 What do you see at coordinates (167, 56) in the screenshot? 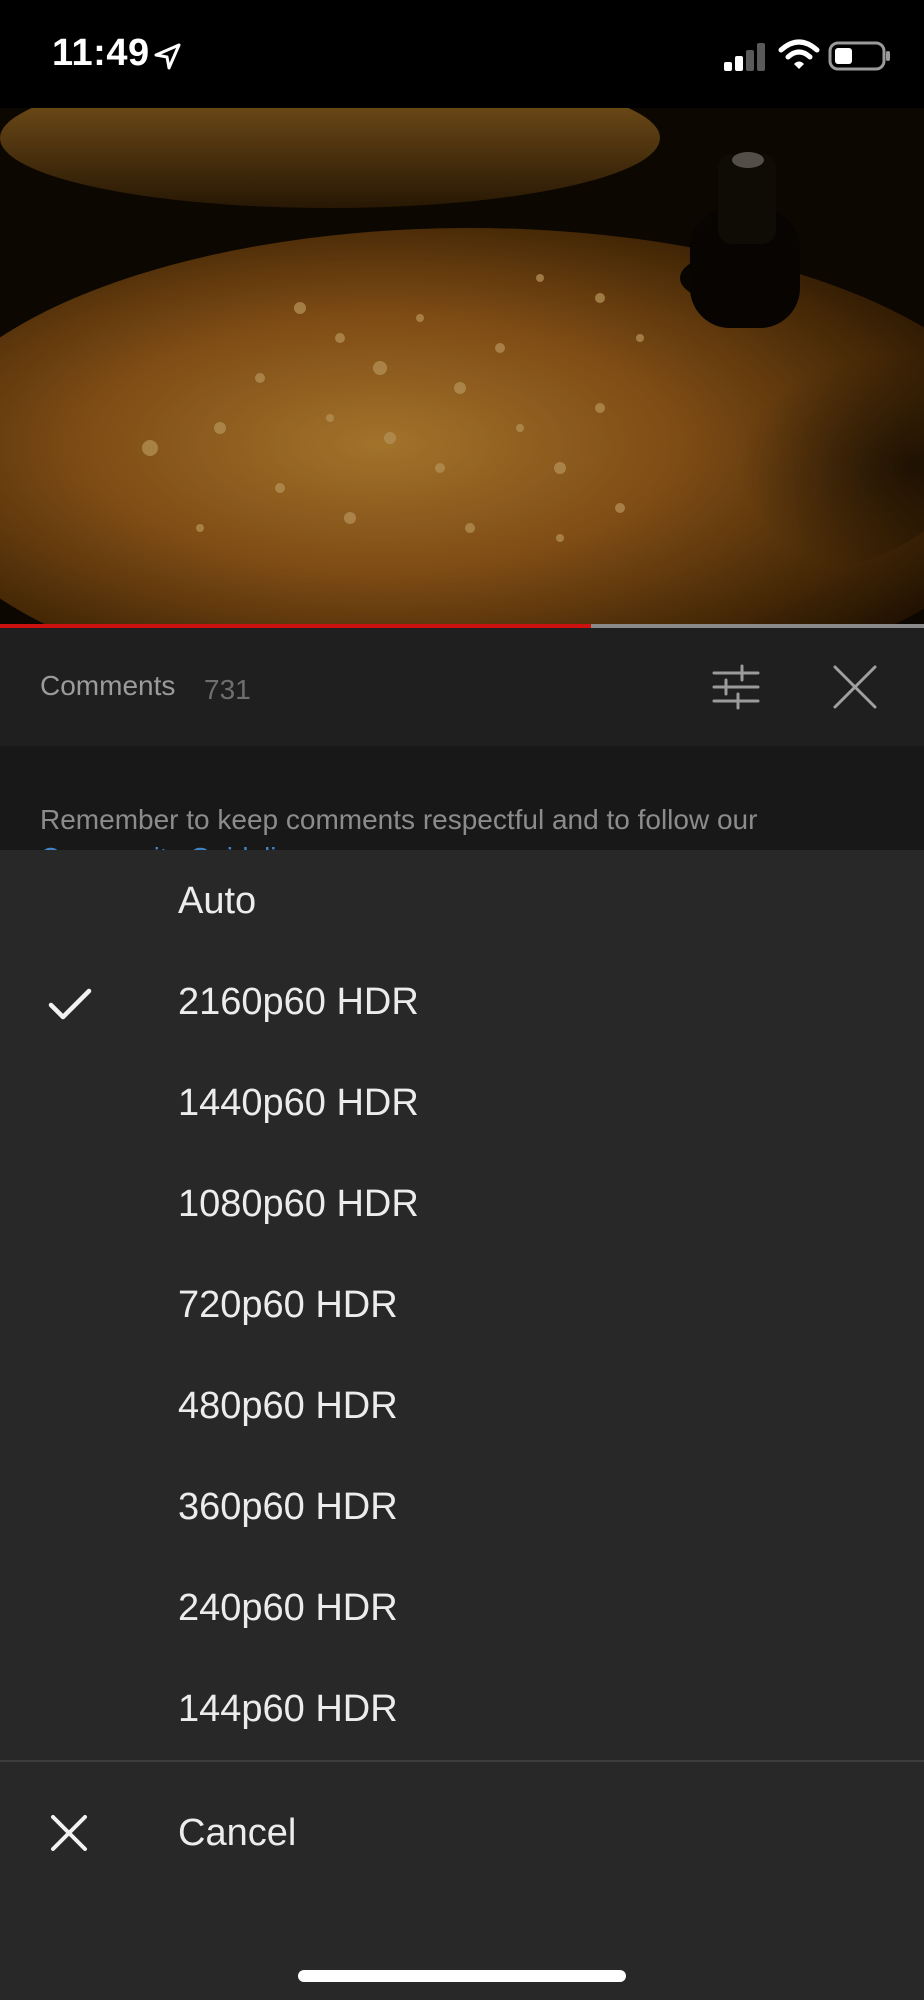
I see `location-arrow-icon` at bounding box center [167, 56].